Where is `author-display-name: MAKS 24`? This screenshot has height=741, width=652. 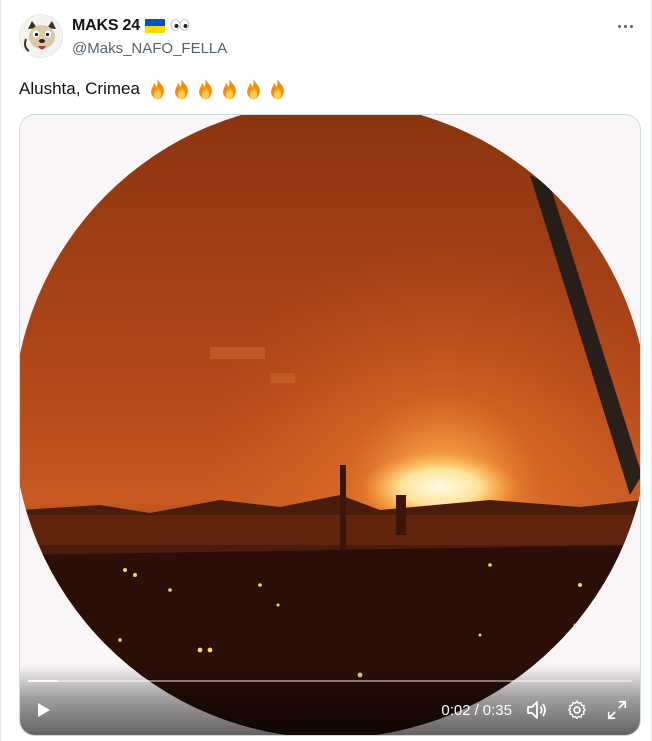
author-display-name: MAKS 24 is located at coordinates (106, 26).